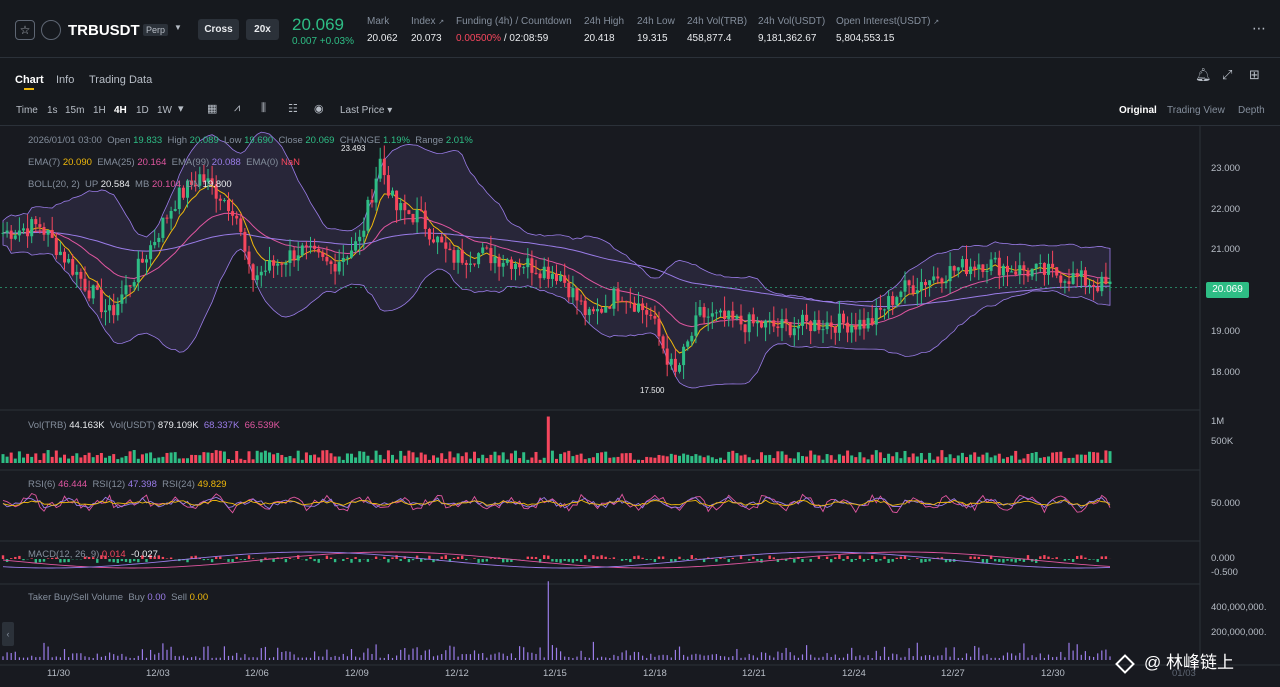  Describe the element at coordinates (152, 162) in the screenshot. I see `ema25-value: 20.164` at that location.